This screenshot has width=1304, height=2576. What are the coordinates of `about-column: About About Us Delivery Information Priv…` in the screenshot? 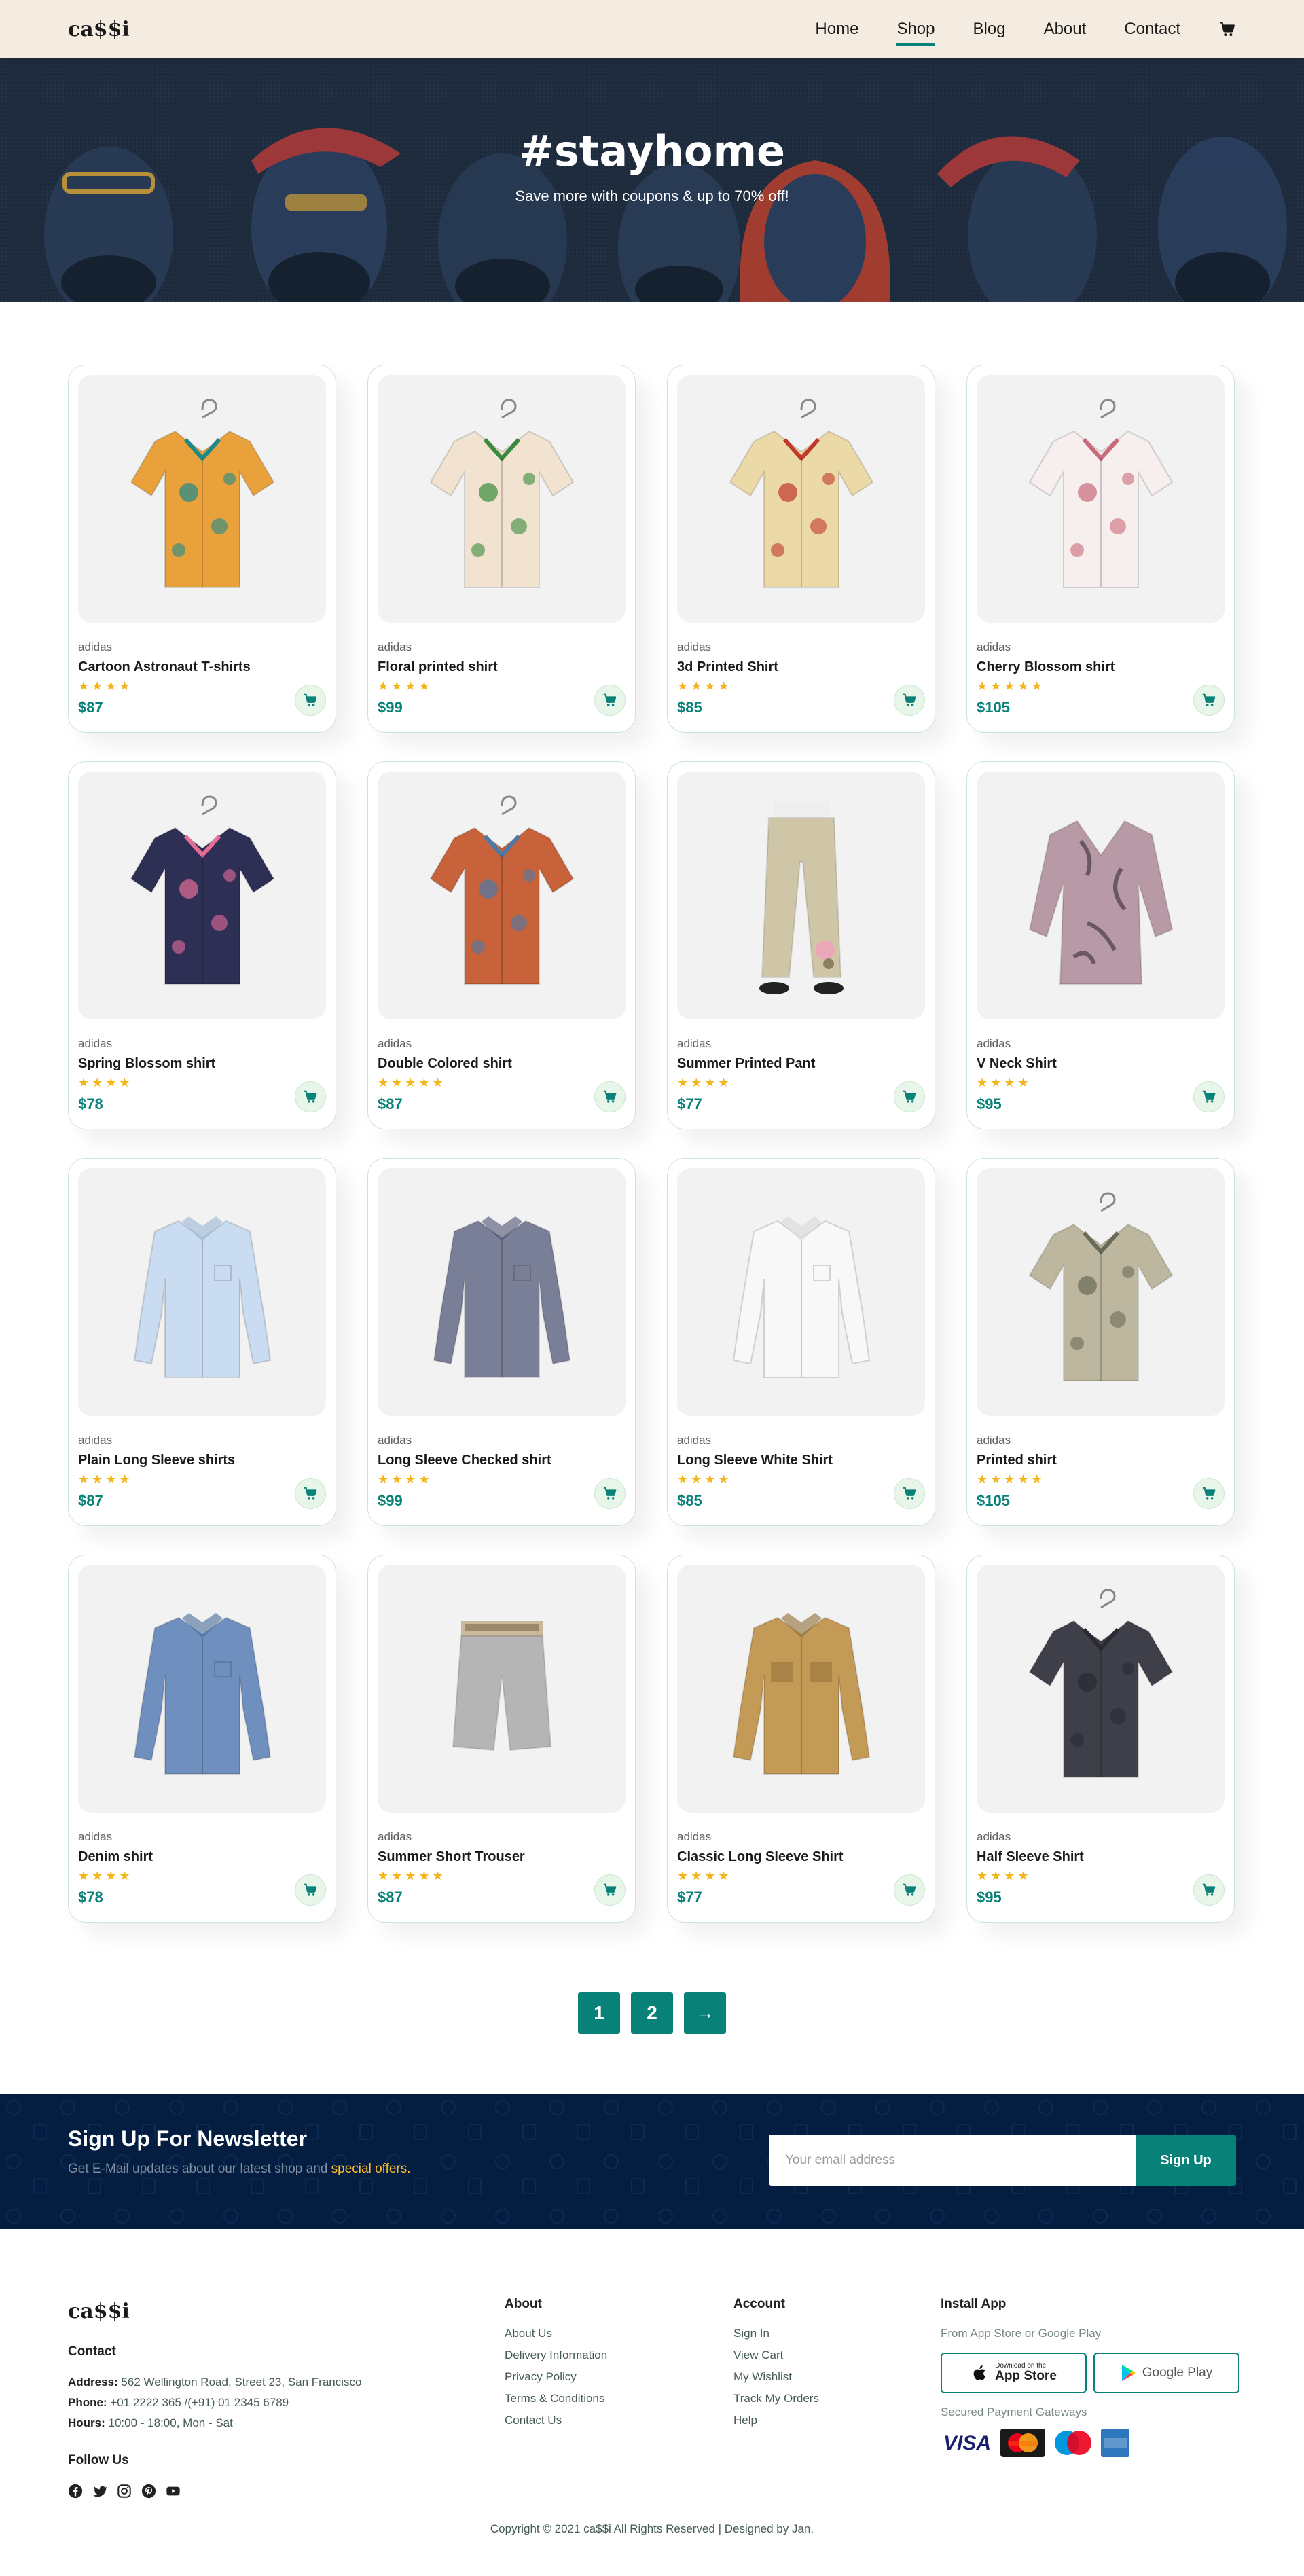 It's located at (556, 2366).